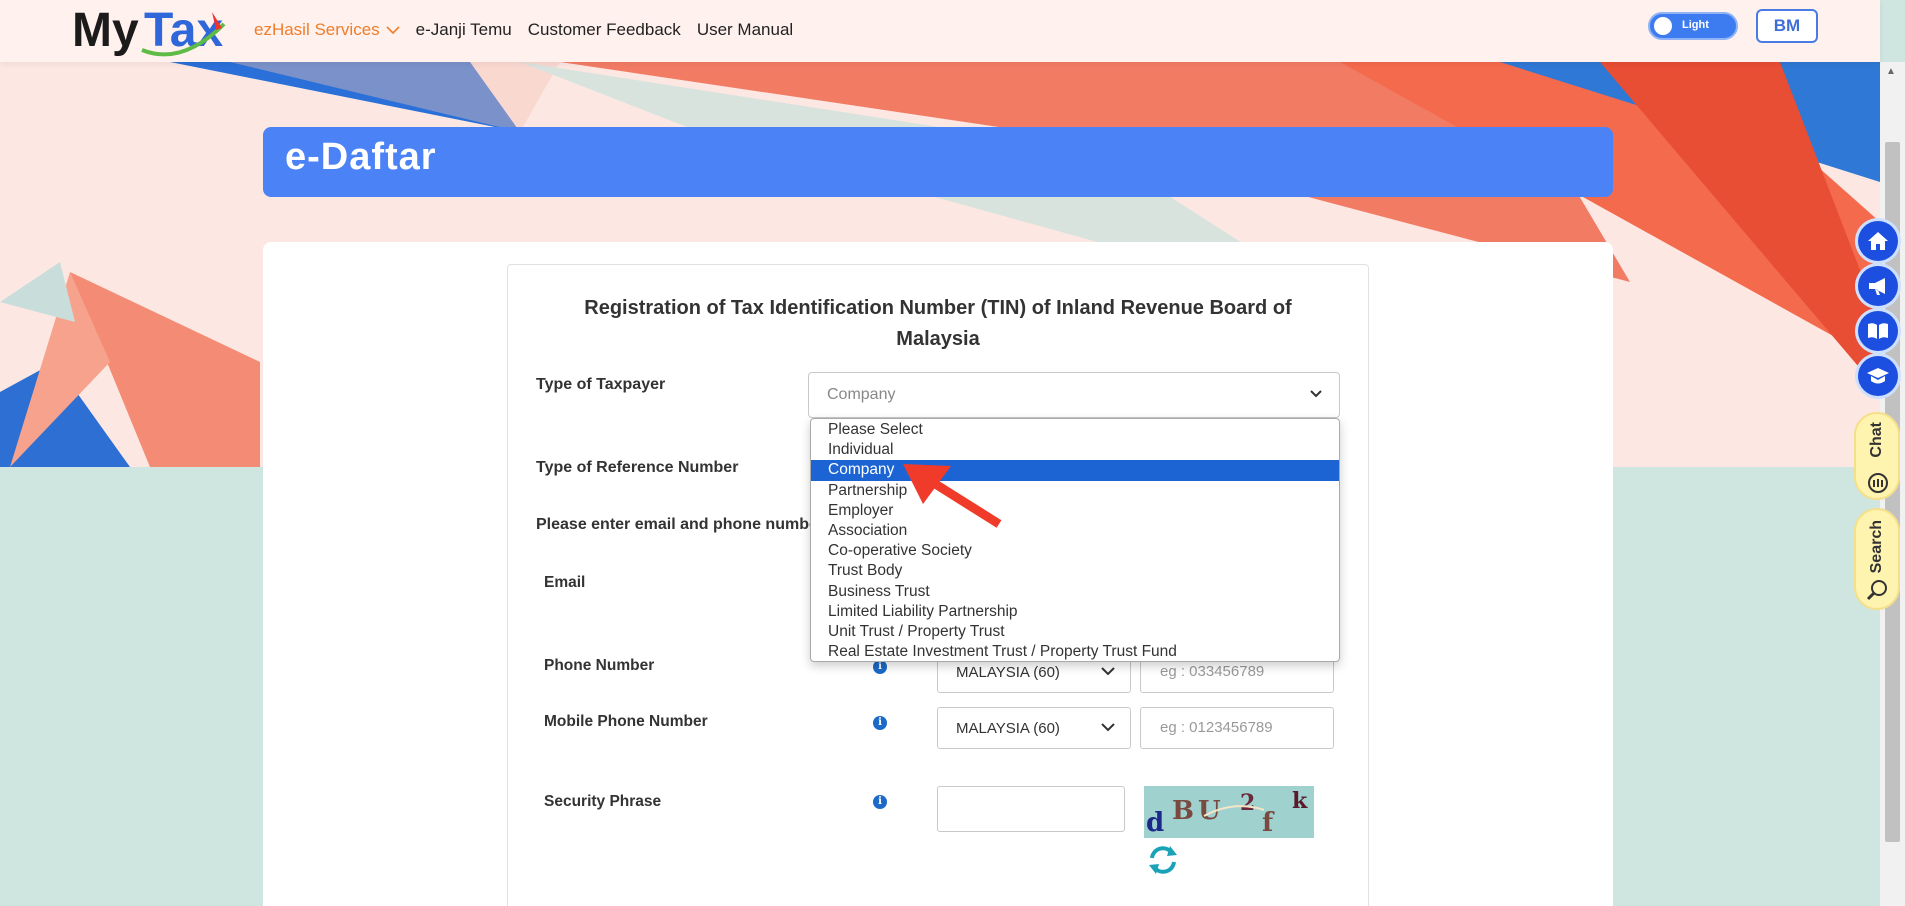 The image size is (1905, 906). I want to click on toggle-knob, so click(1663, 26).